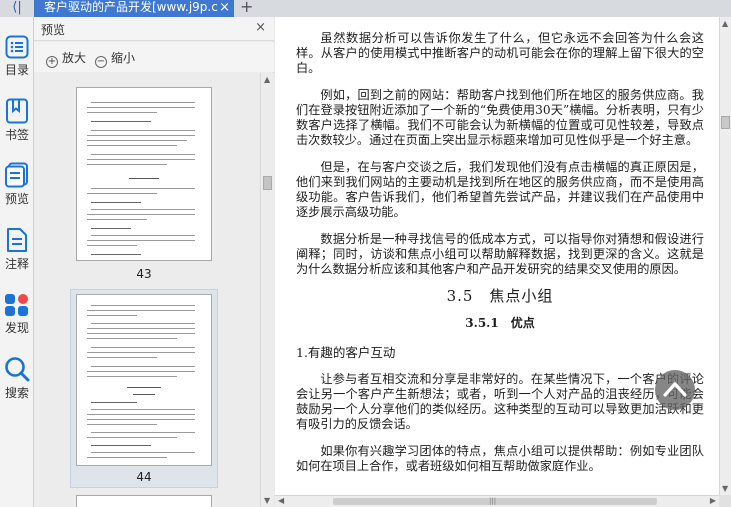  Describe the element at coordinates (17, 8) in the screenshot. I see `back-button: ⟨|` at that location.